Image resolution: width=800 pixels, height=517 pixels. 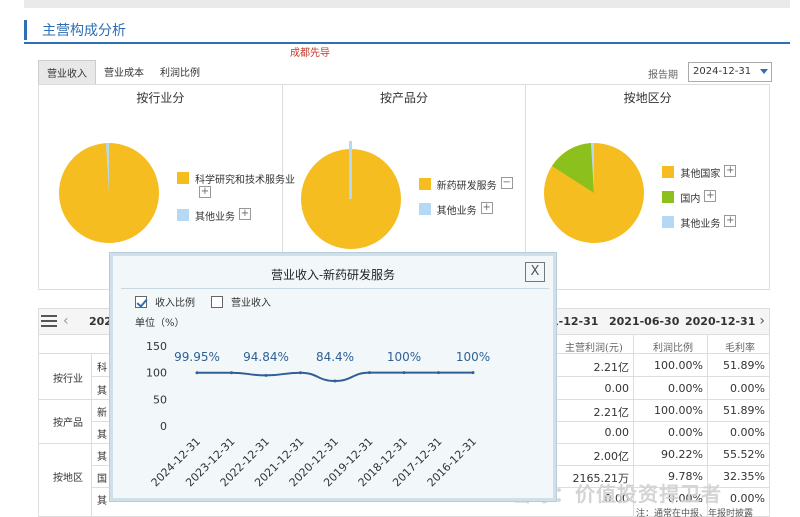 What do you see at coordinates (535, 272) in the screenshot?
I see `close-icon: X` at bounding box center [535, 272].